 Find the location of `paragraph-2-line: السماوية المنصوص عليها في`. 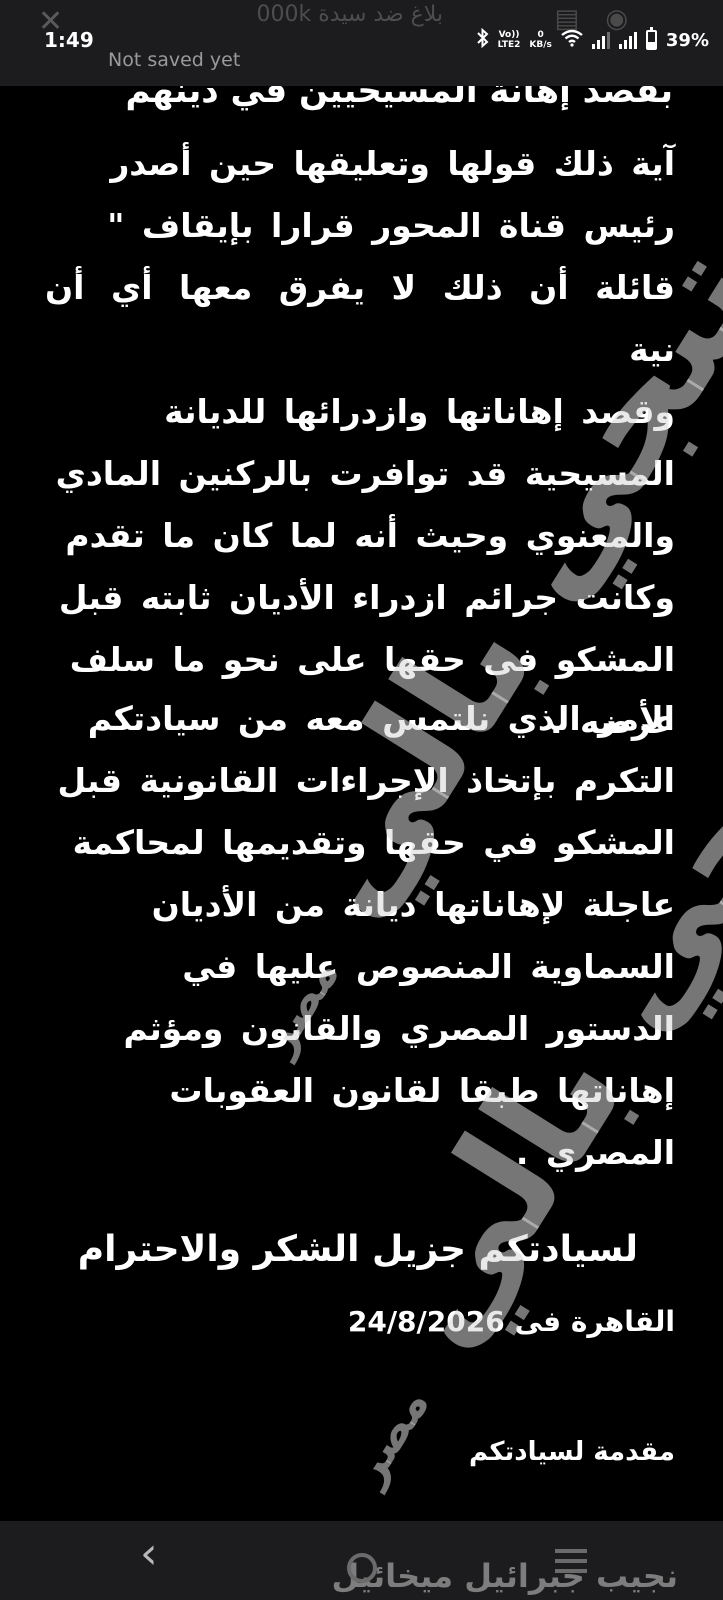

paragraph-2-line: السماوية المنصوص عليها في is located at coordinates (428, 966).